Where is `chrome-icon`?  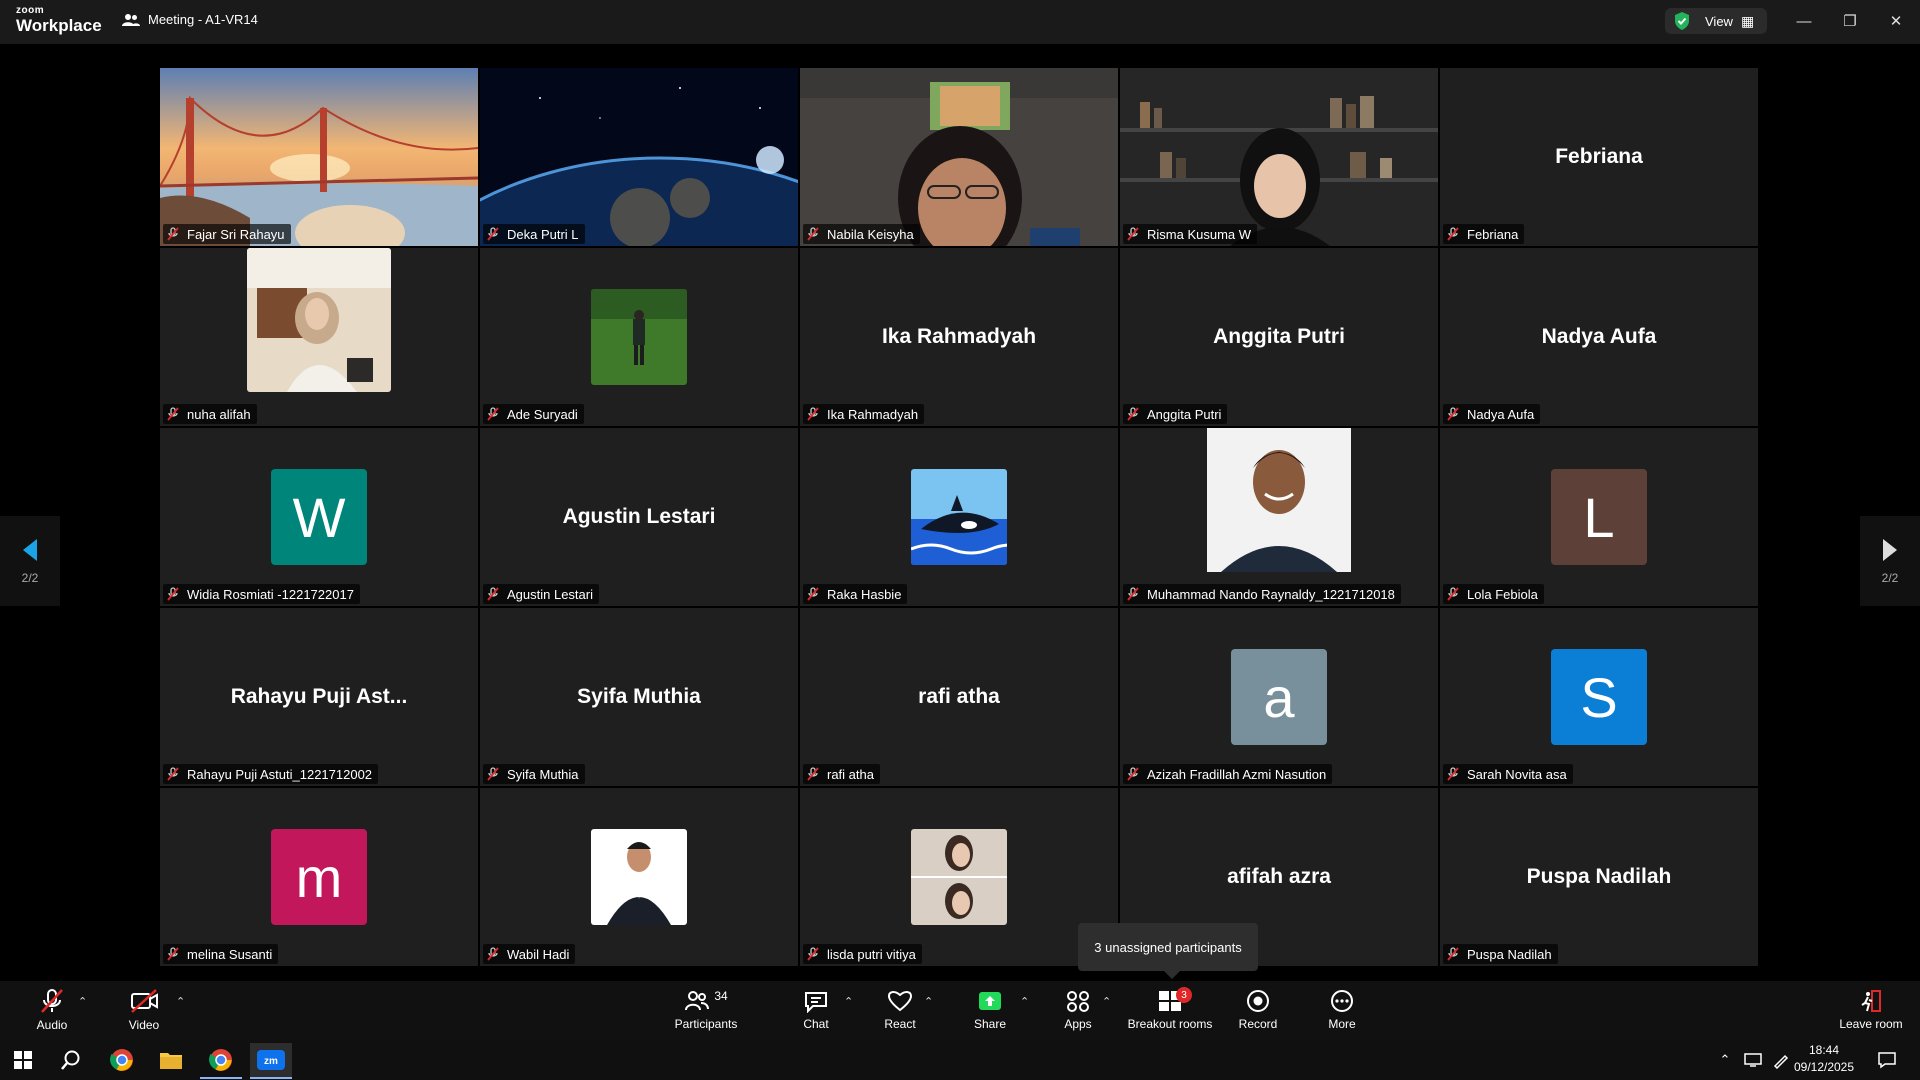 chrome-icon is located at coordinates (122, 1060).